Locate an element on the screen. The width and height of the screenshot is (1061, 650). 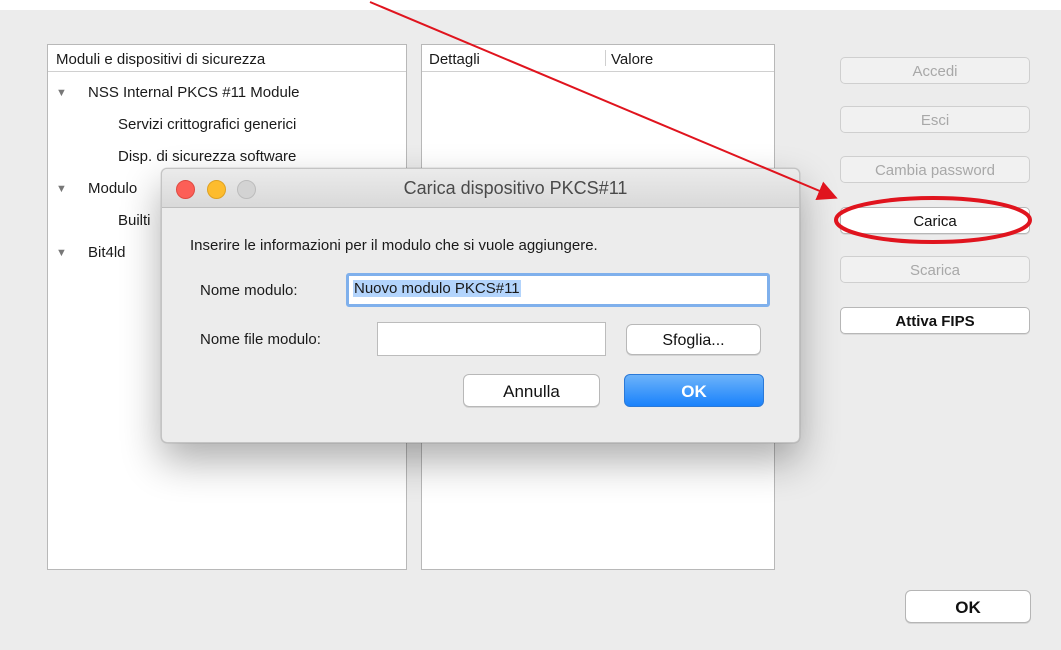
cancel-button: Annulla is located at coordinates (531, 390).